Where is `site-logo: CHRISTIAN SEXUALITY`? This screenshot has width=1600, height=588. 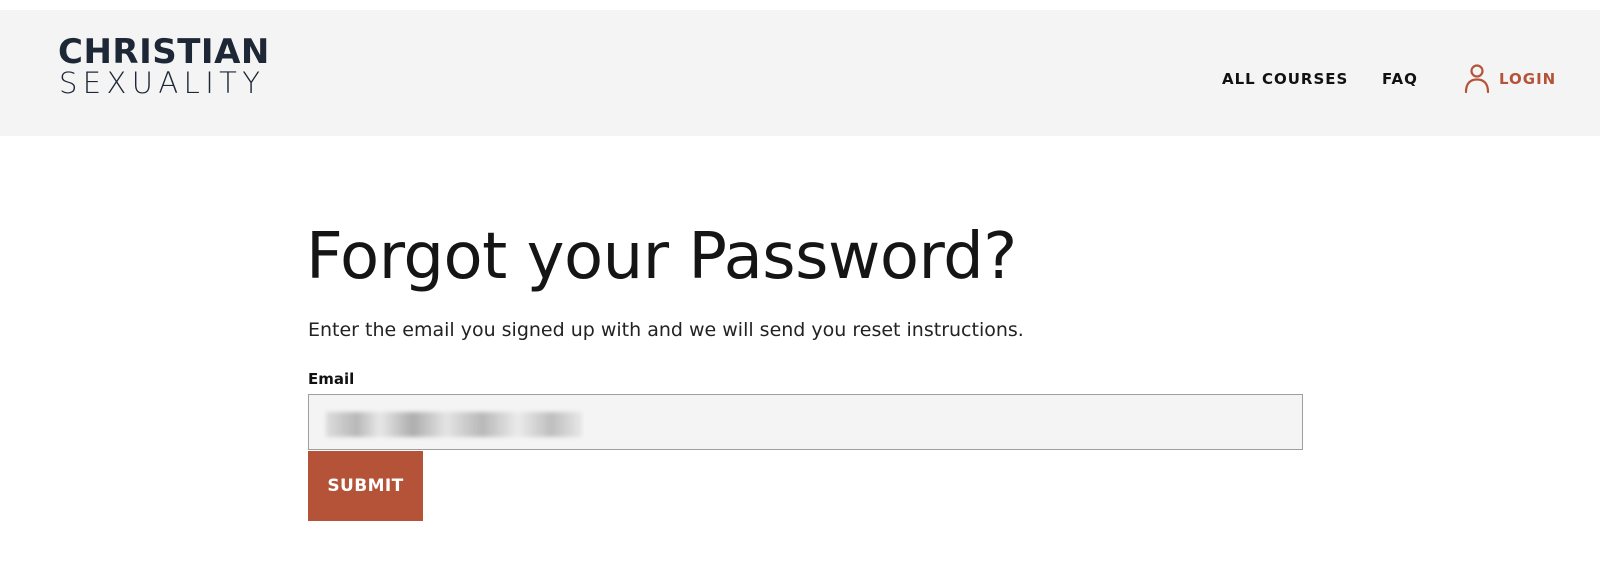
site-logo: CHRISTIAN SEXUALITY is located at coordinates (168, 69).